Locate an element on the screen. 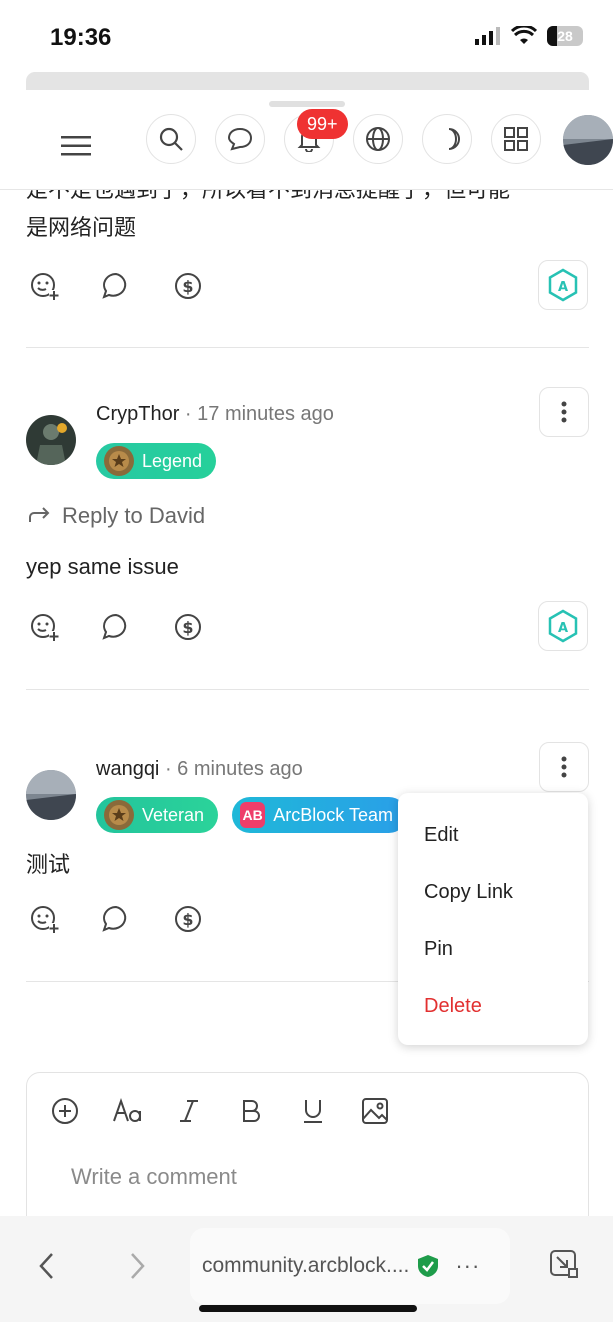 This screenshot has width=613, height=1322. shrink-icon is located at coordinates (564, 1264).